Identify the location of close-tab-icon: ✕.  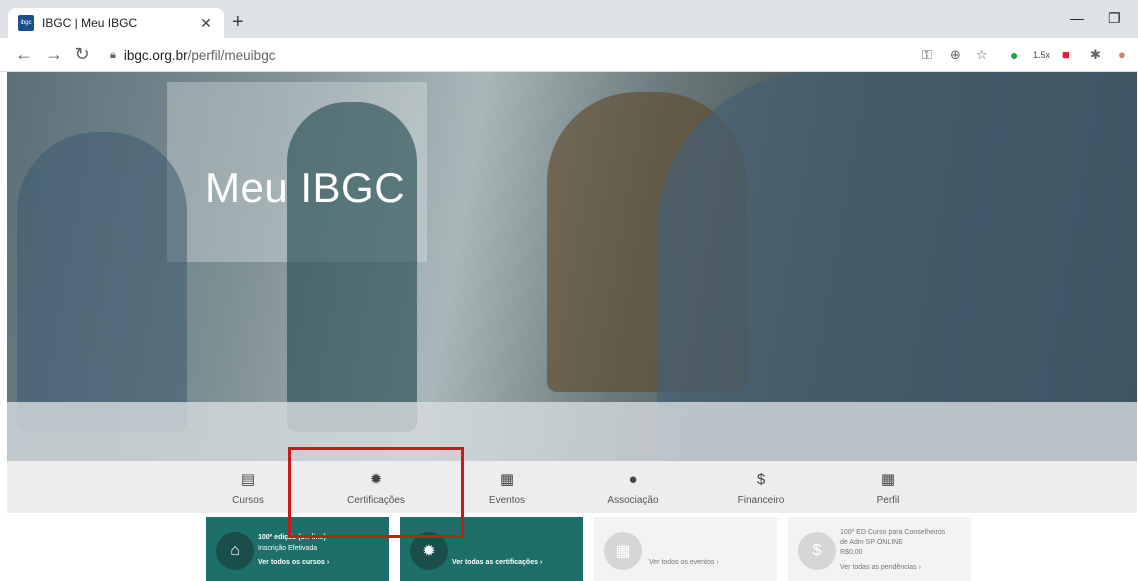
(206, 23).